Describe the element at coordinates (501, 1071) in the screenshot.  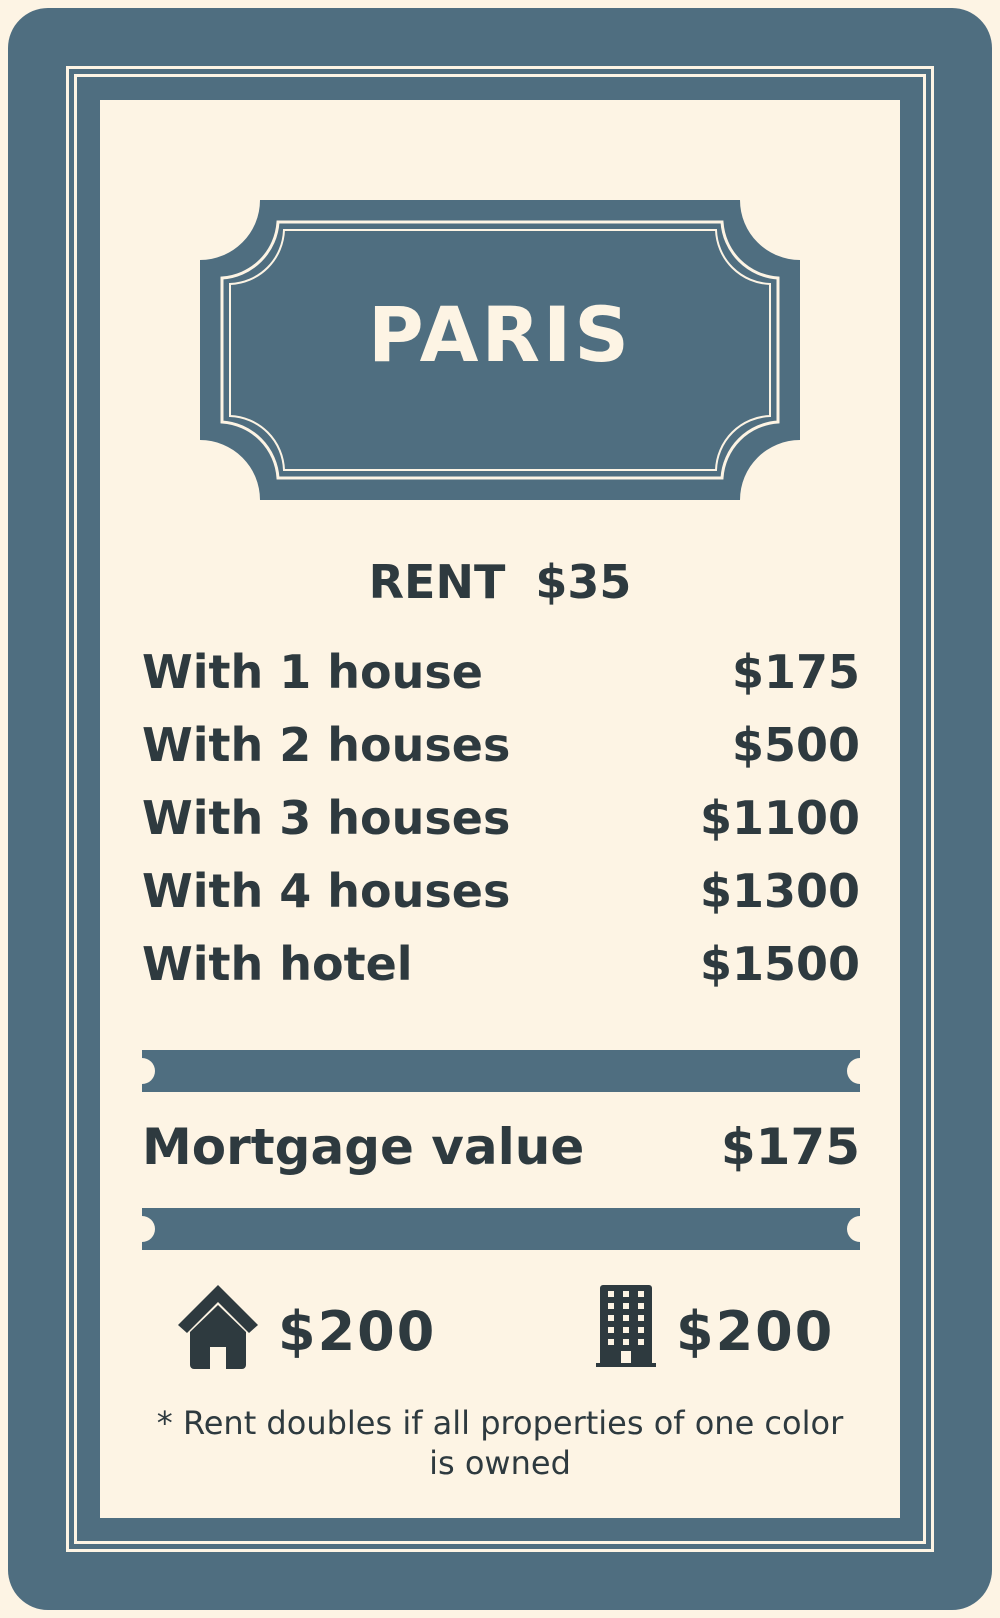
I see `divider-top` at that location.